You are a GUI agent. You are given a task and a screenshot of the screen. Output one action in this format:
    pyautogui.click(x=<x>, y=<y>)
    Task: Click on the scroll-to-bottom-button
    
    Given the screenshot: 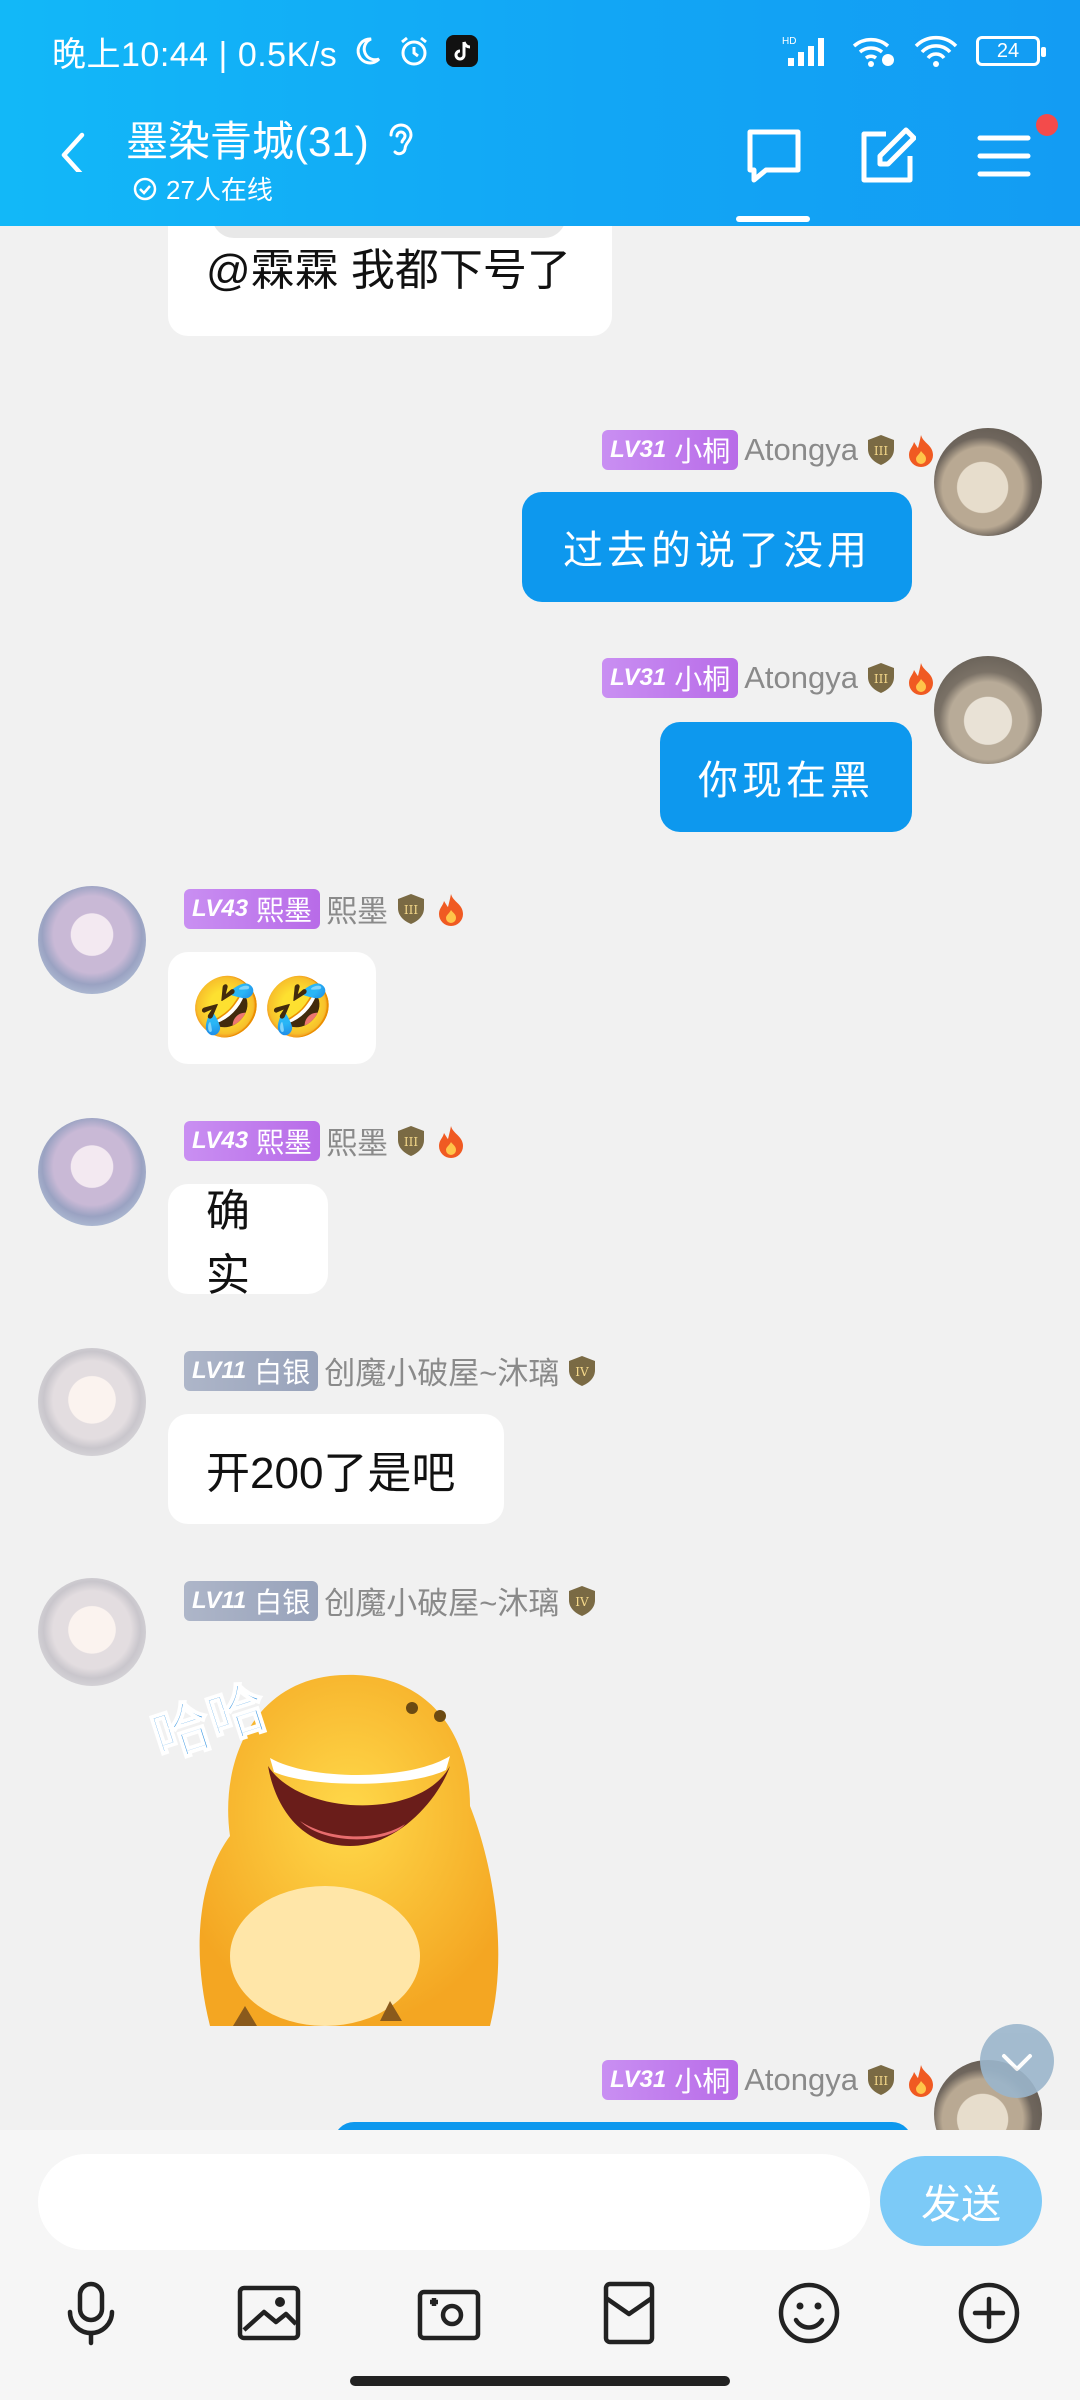 What is the action you would take?
    pyautogui.click(x=1017, y=2061)
    